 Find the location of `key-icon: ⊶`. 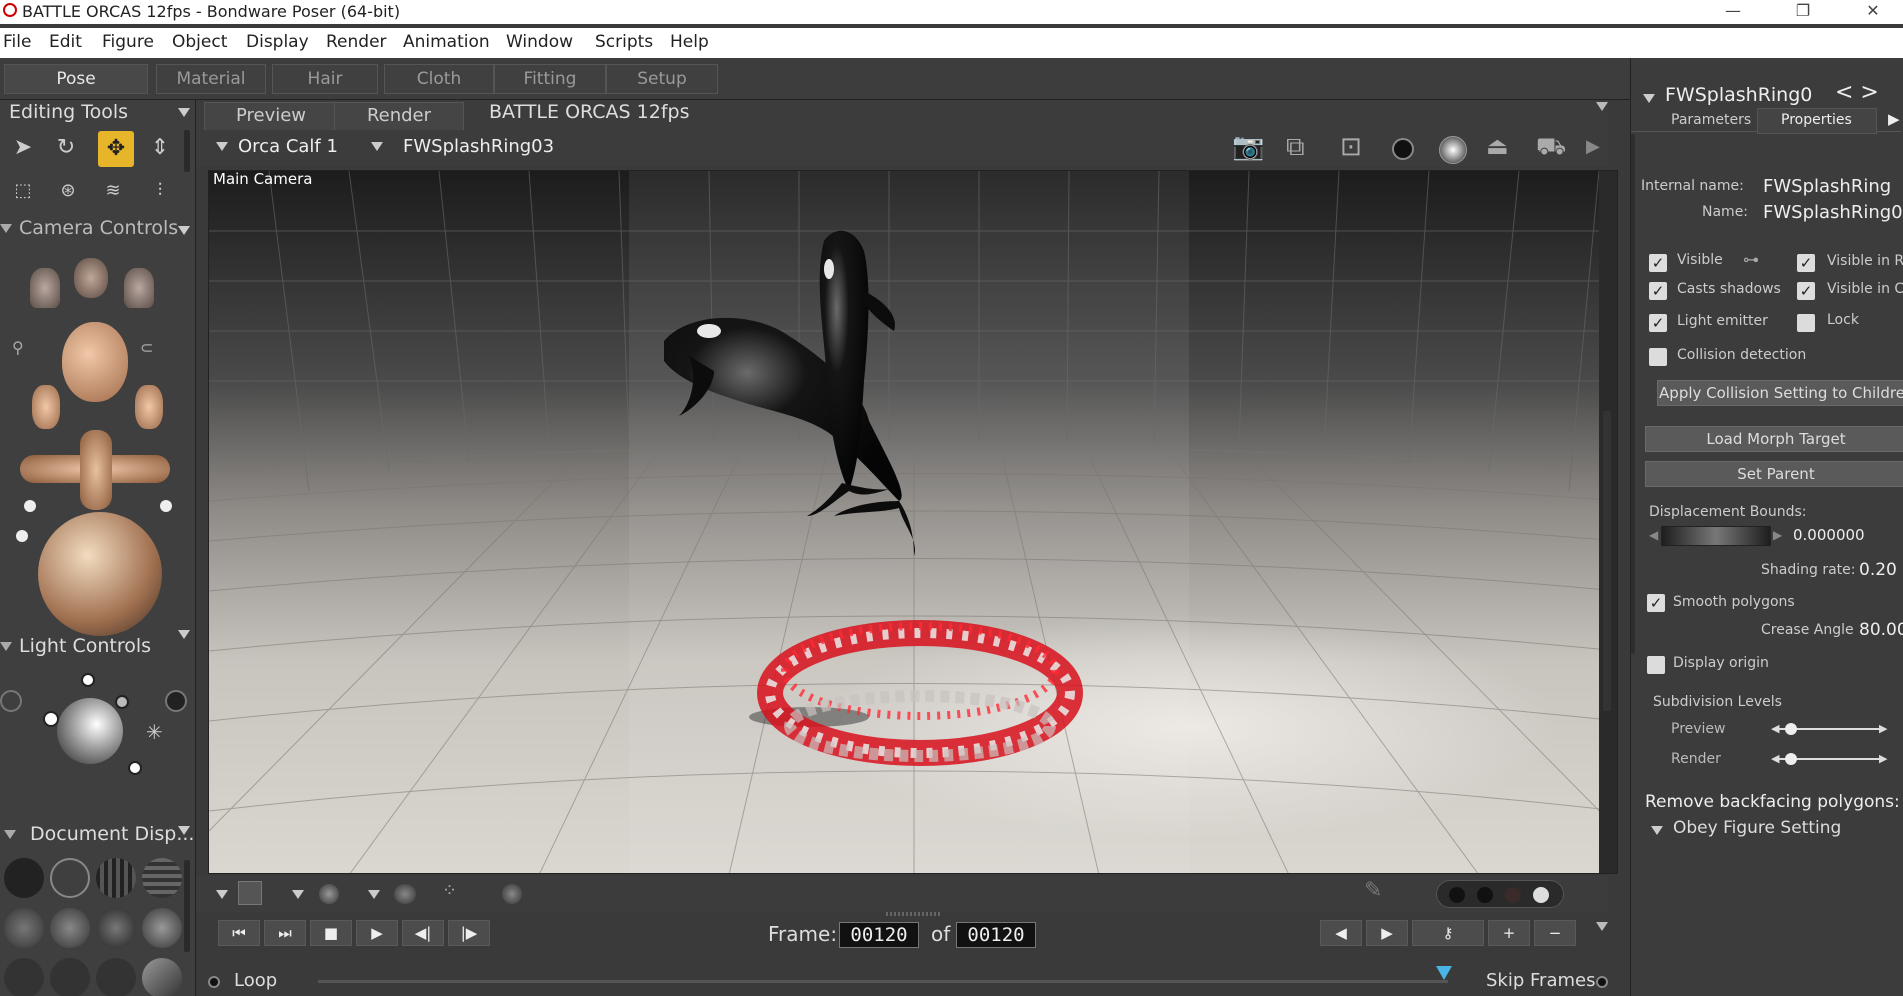

key-icon: ⊶ is located at coordinates (1751, 259).